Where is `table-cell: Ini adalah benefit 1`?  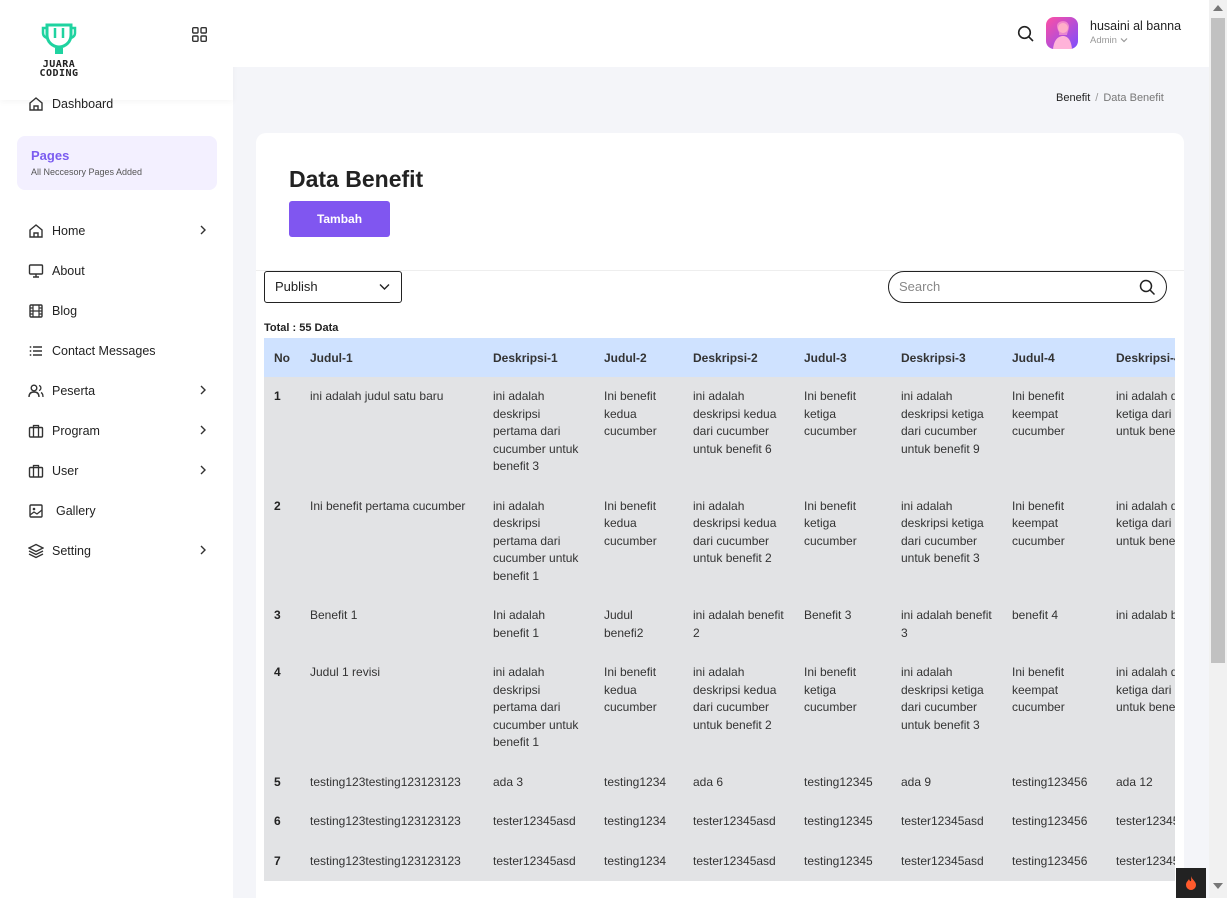 table-cell: Ini adalah benefit 1 is located at coordinates (538, 624).